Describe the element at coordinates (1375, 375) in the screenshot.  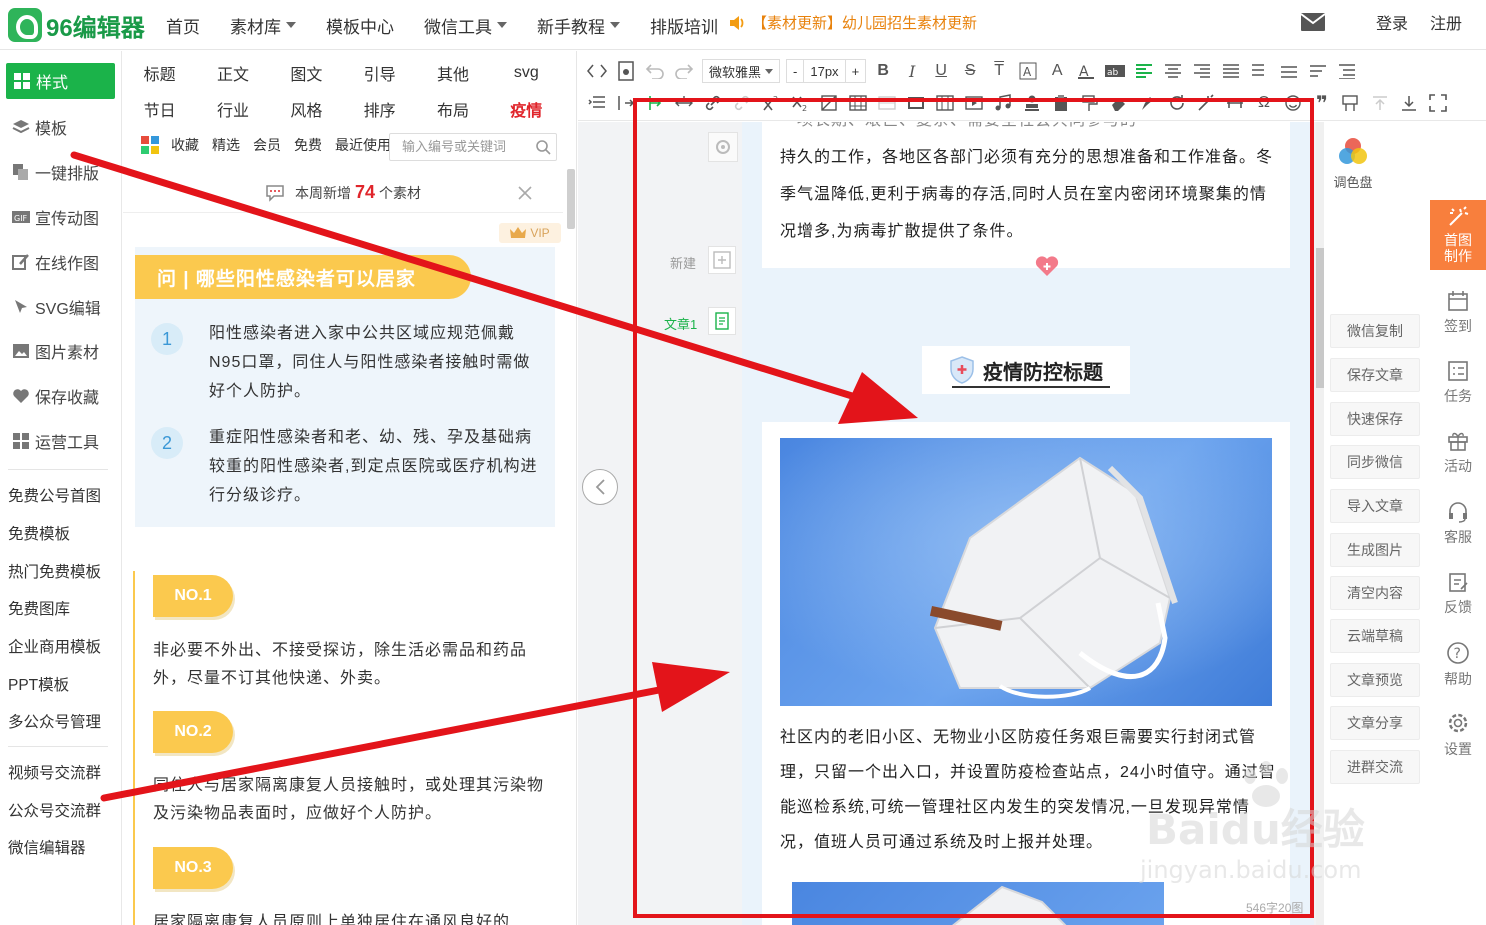
I see `save-article-button: 保存文章` at that location.